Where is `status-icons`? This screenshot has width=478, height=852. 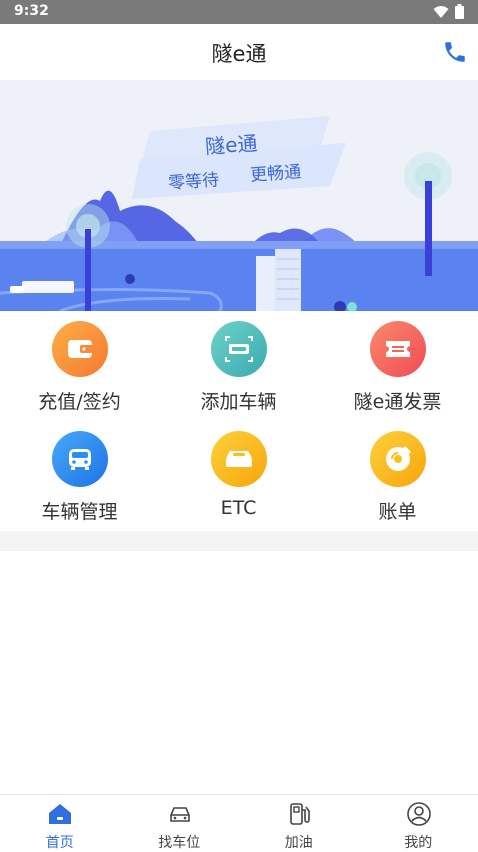
status-icons is located at coordinates (448, 11).